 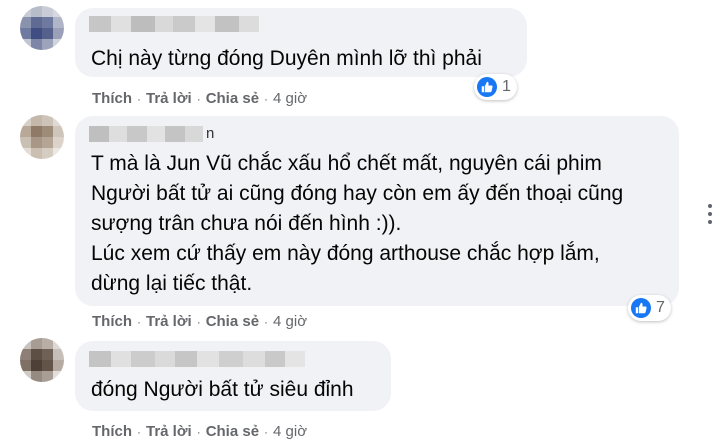 I want to click on author-name-visible-part: n, so click(x=210, y=133).